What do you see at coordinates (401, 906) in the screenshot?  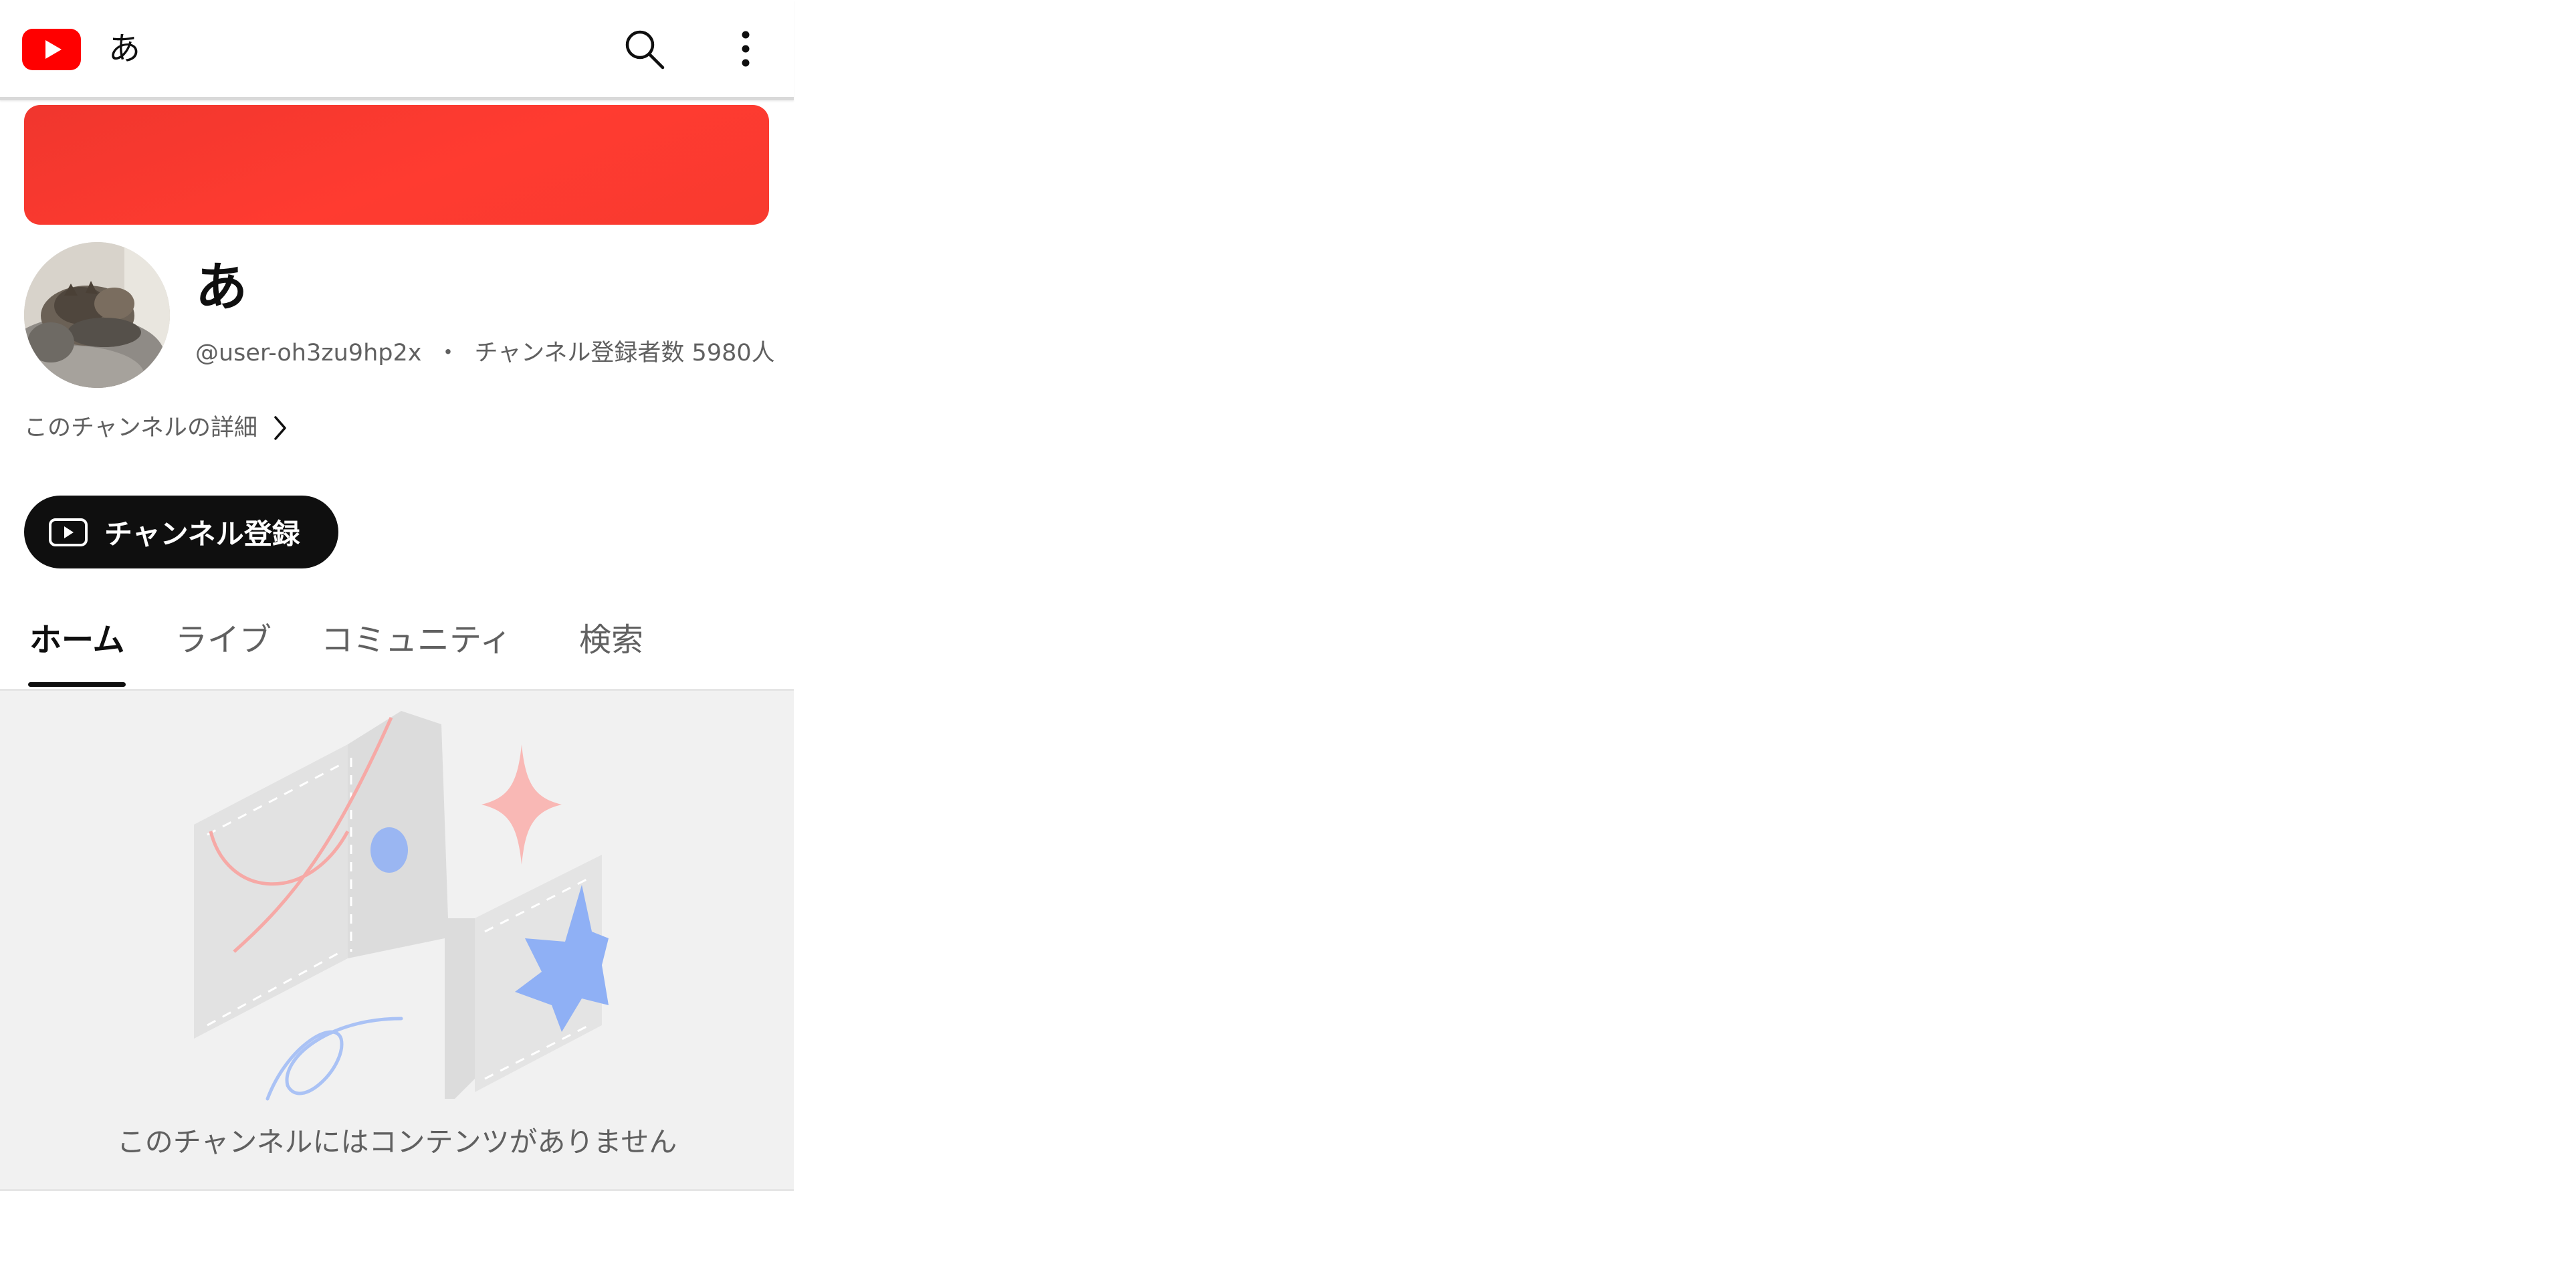 I see `empty-content-illustration` at bounding box center [401, 906].